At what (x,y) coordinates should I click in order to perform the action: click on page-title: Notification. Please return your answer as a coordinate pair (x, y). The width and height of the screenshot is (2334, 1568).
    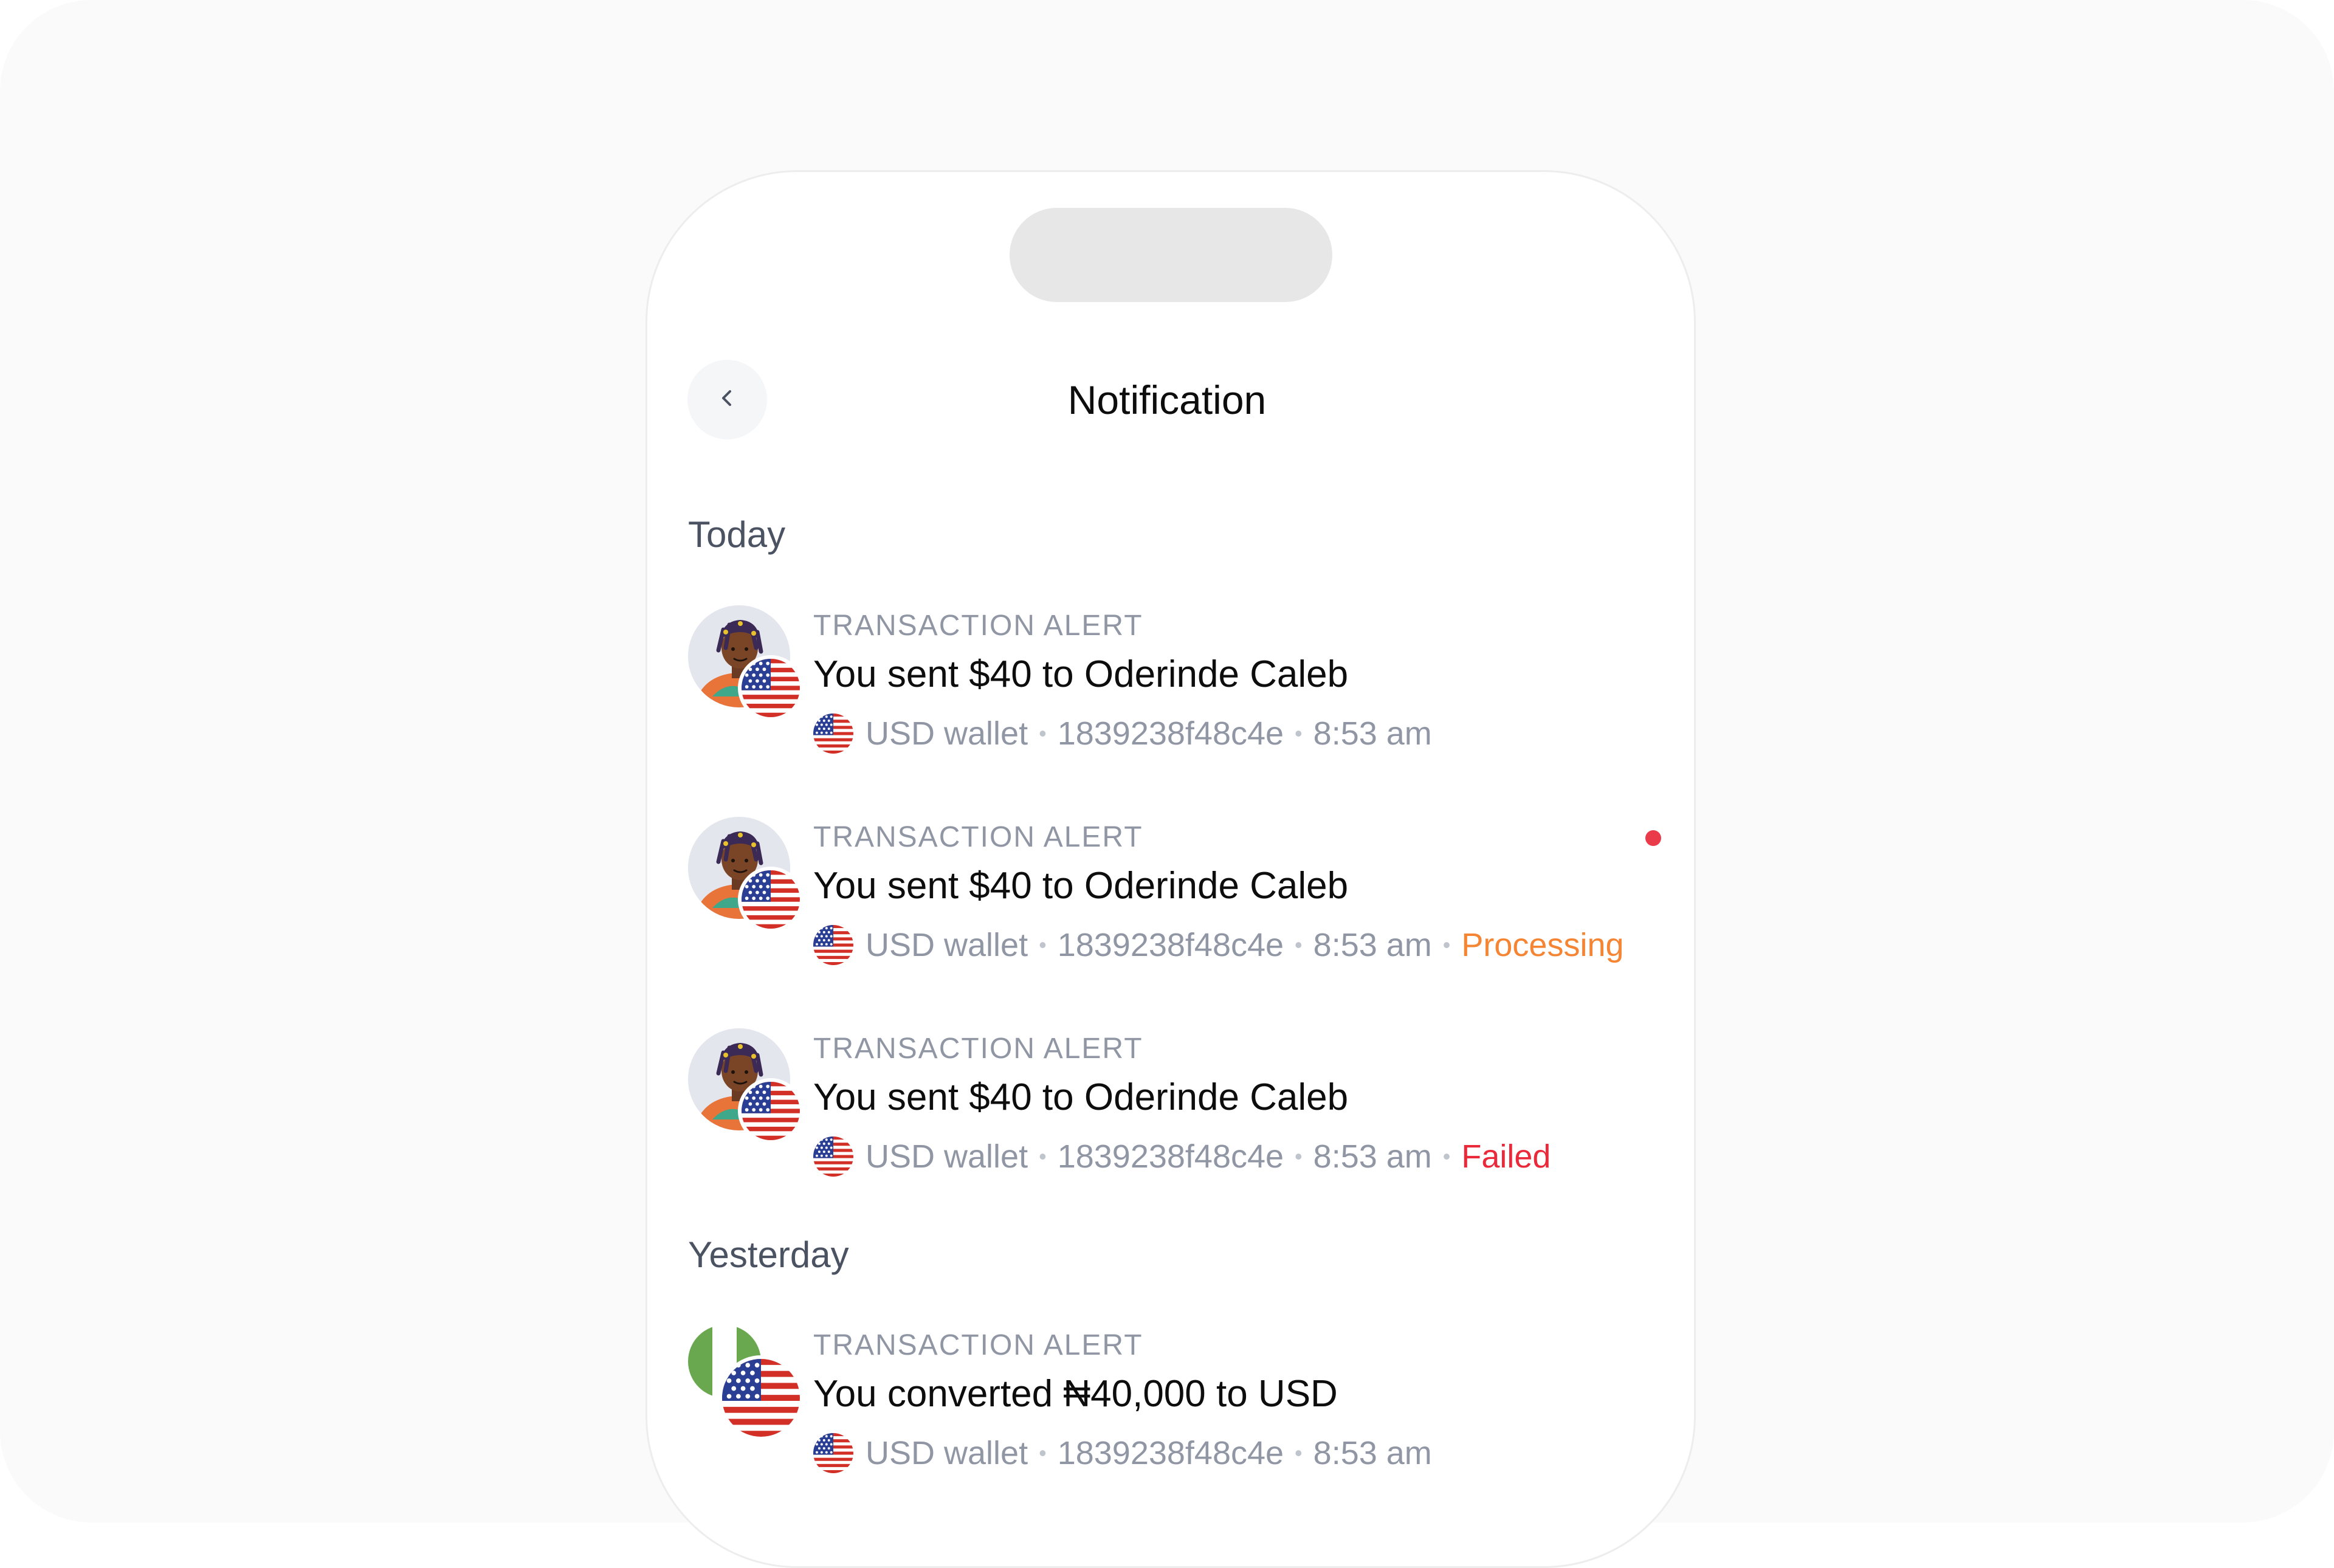
    Looking at the image, I should click on (1167, 399).